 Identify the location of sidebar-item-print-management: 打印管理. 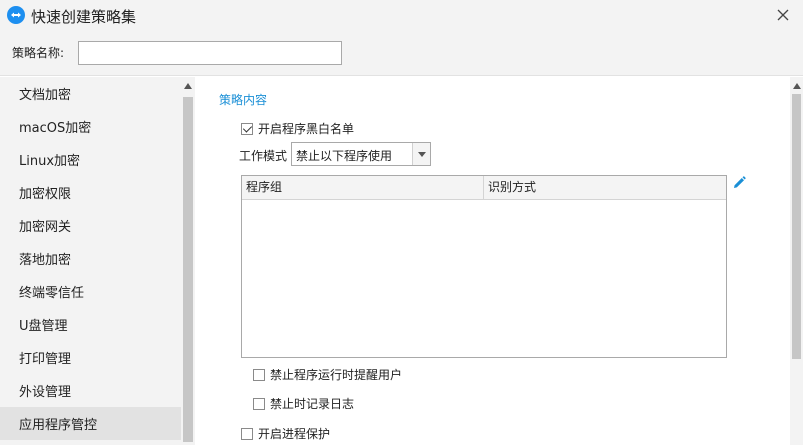
(90, 357).